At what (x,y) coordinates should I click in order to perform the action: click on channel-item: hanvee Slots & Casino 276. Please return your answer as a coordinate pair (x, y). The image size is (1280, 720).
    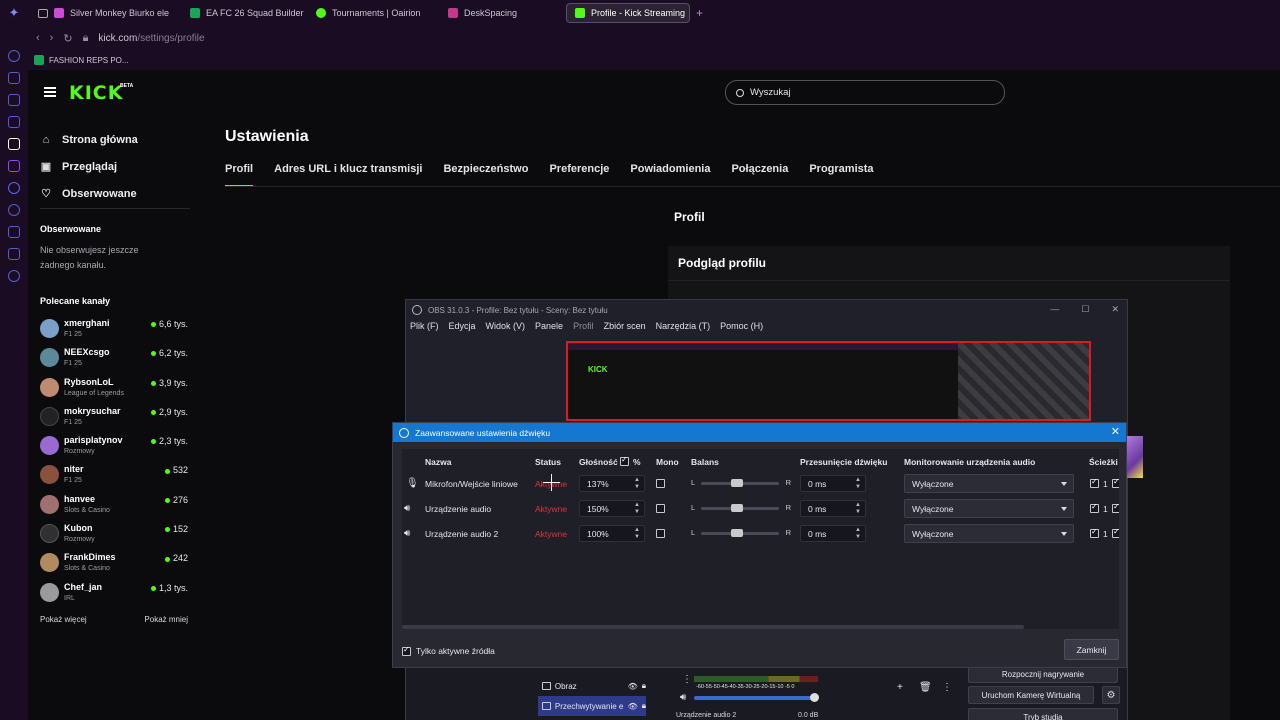
    Looking at the image, I should click on (114, 504).